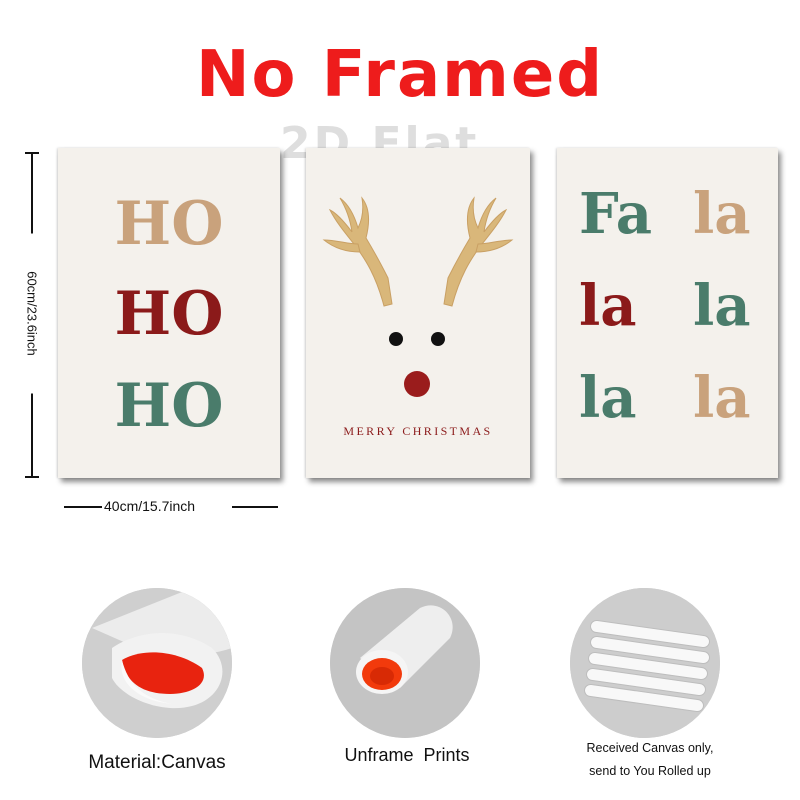  I want to click on poster-ho-ho-ho: HO HO HO, so click(169, 313).